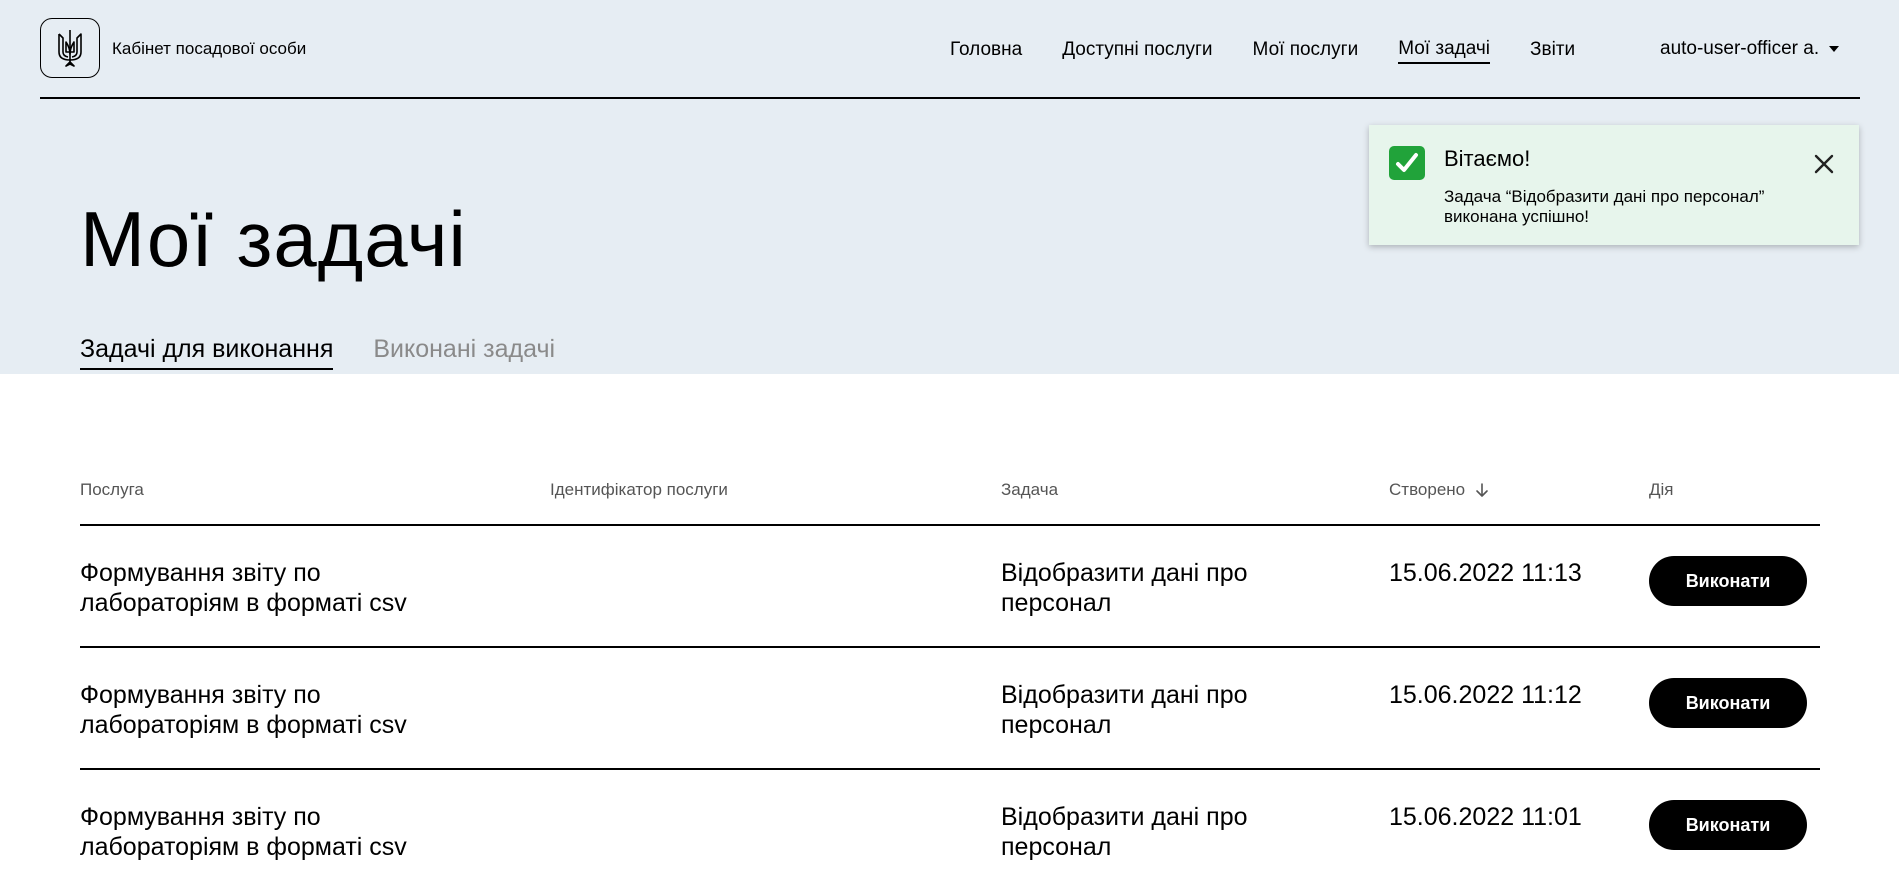 The image size is (1899, 887). Describe the element at coordinates (464, 352) in the screenshot. I see `tab-completed-tasks: Виконані задачі` at that location.